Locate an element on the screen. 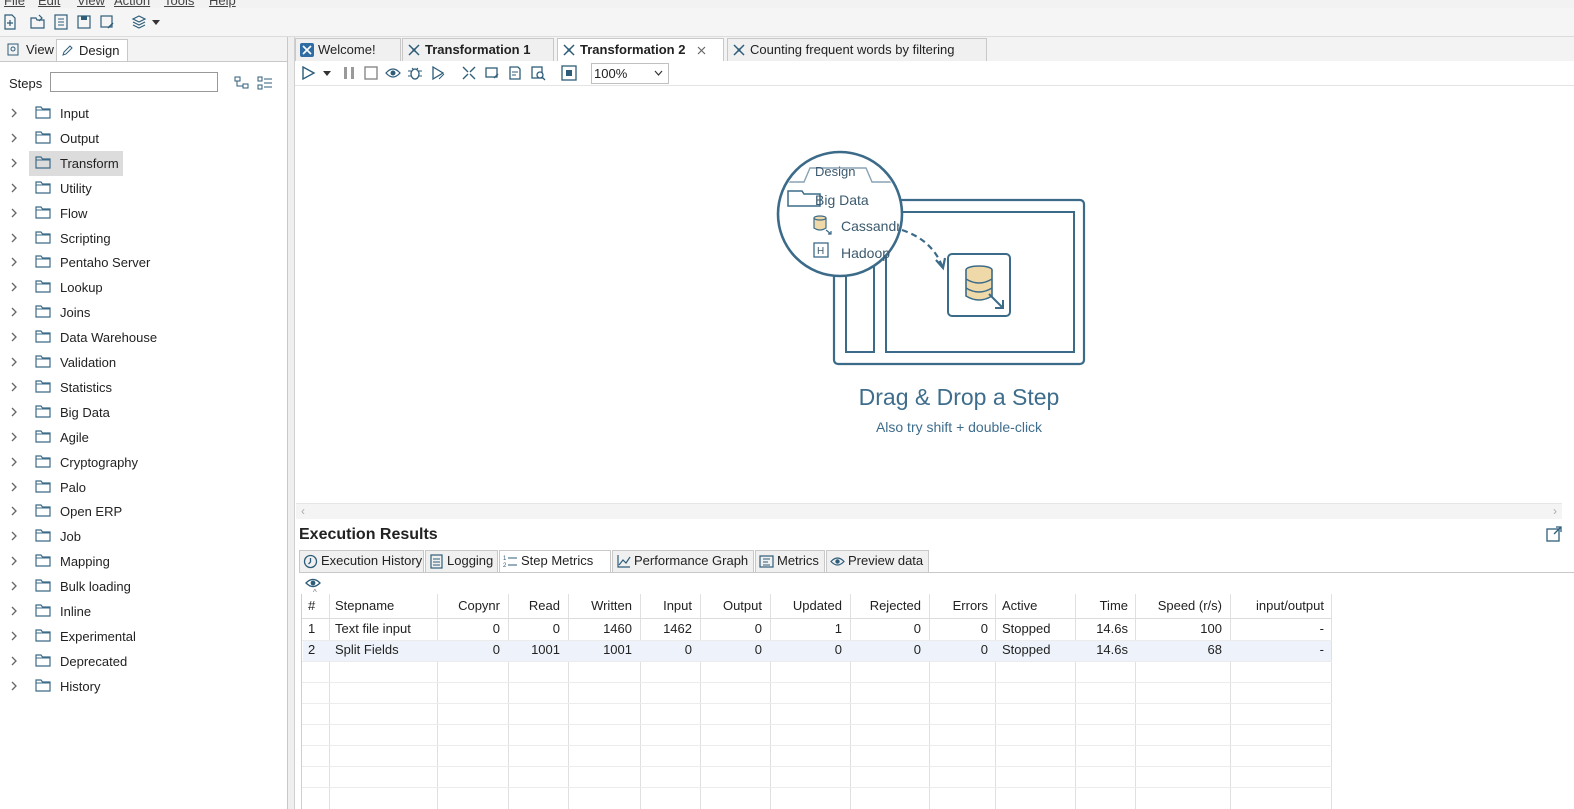 This screenshot has width=1574, height=809. tree-item: Inline is located at coordinates (143, 612).